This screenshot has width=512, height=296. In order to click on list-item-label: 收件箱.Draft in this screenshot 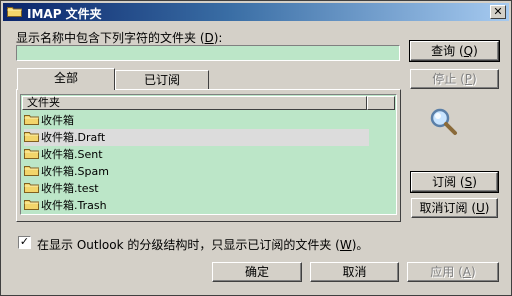, I will do `click(73, 137)`.